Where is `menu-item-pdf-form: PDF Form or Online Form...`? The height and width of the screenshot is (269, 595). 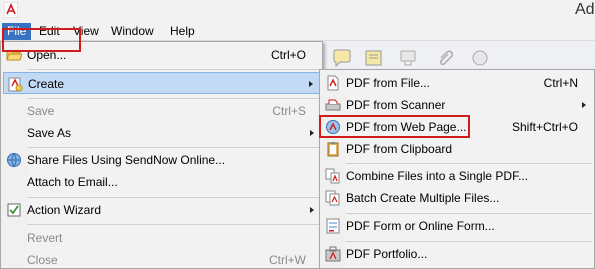
menu-item-pdf-form: PDF Form or Online Form... is located at coordinates (457, 226).